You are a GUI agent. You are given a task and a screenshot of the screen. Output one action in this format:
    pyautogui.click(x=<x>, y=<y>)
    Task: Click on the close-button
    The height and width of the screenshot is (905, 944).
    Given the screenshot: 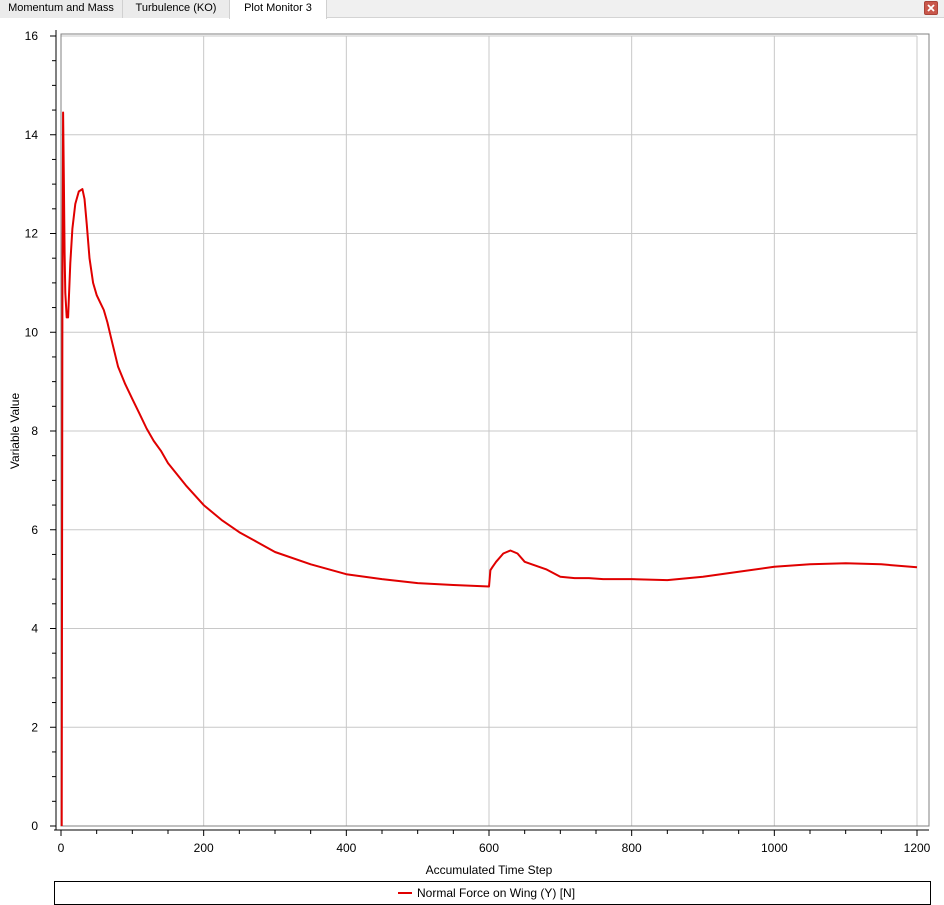 What is the action you would take?
    pyautogui.click(x=931, y=8)
    